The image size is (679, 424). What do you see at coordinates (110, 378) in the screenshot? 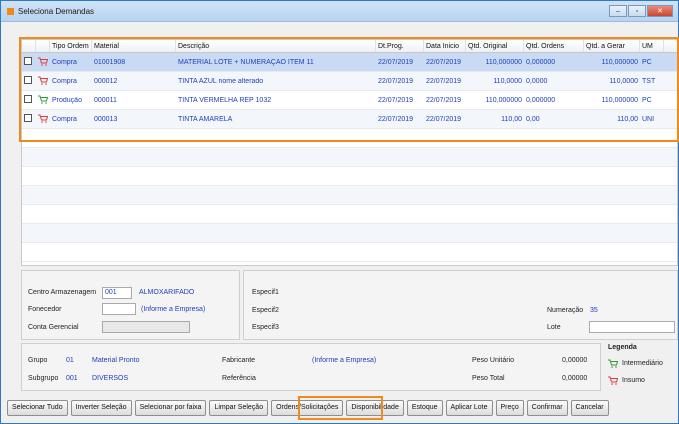
I see `subgrupo-desc: DIVERSOS` at bounding box center [110, 378].